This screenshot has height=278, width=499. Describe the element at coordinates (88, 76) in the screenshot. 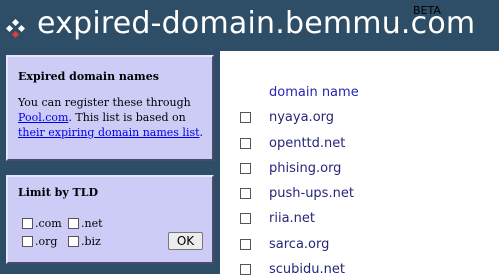

I see `info-box-title: Expired domain names` at that location.